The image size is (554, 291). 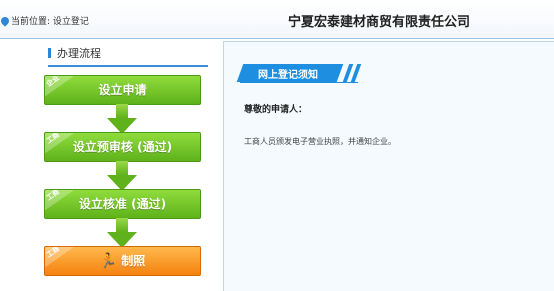 I want to click on process-title-underline, so click(x=128, y=66).